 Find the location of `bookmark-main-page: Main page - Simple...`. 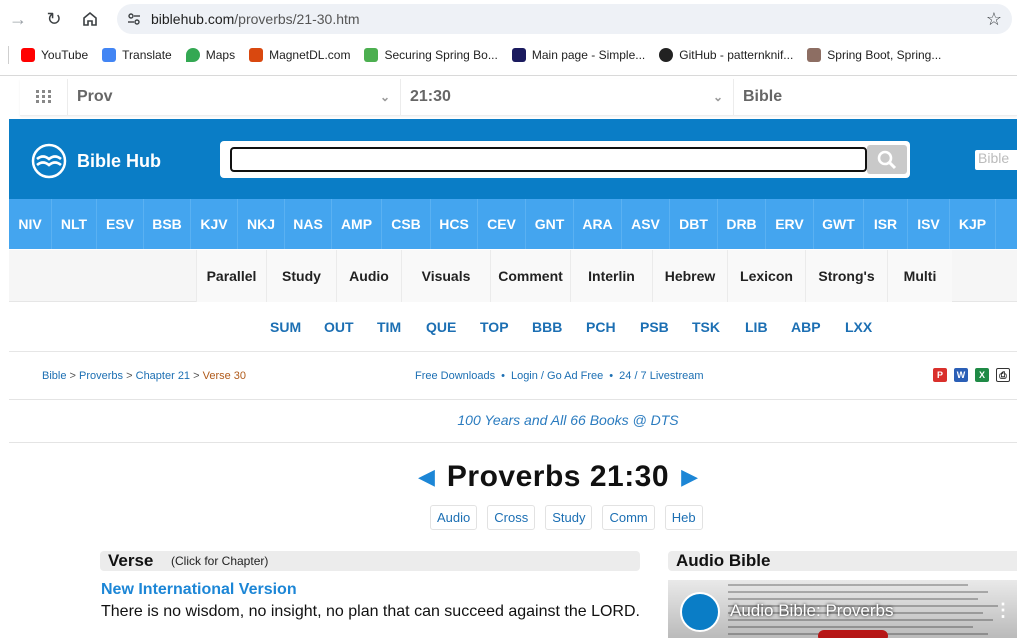

bookmark-main-page: Main page - Simple... is located at coordinates (578, 55).